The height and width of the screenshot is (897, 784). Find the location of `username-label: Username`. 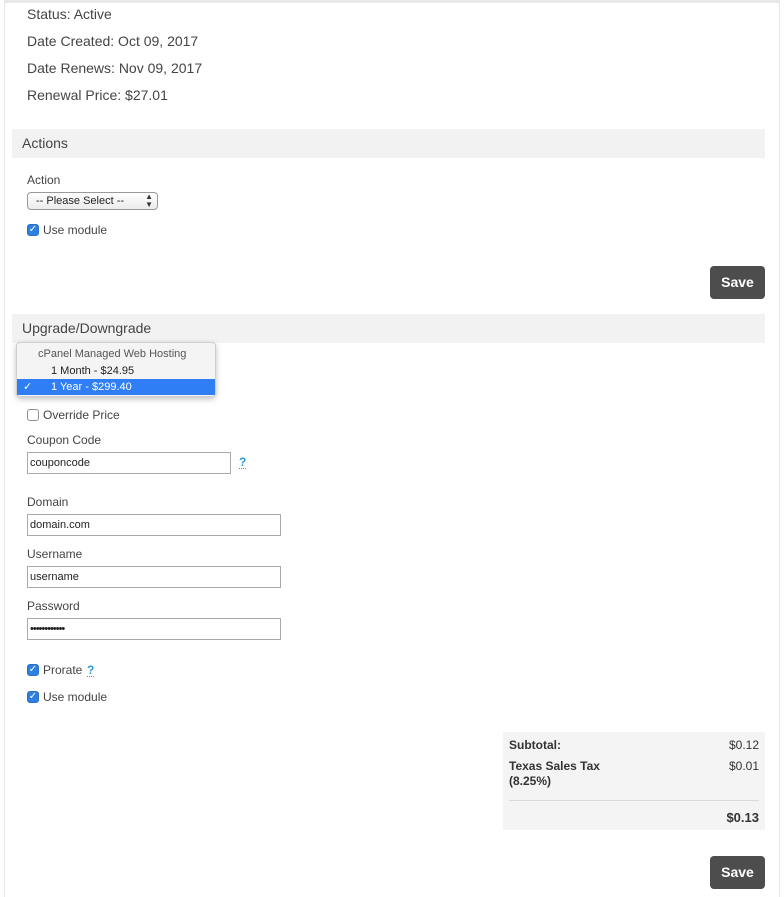

username-label: Username is located at coordinates (55, 554).